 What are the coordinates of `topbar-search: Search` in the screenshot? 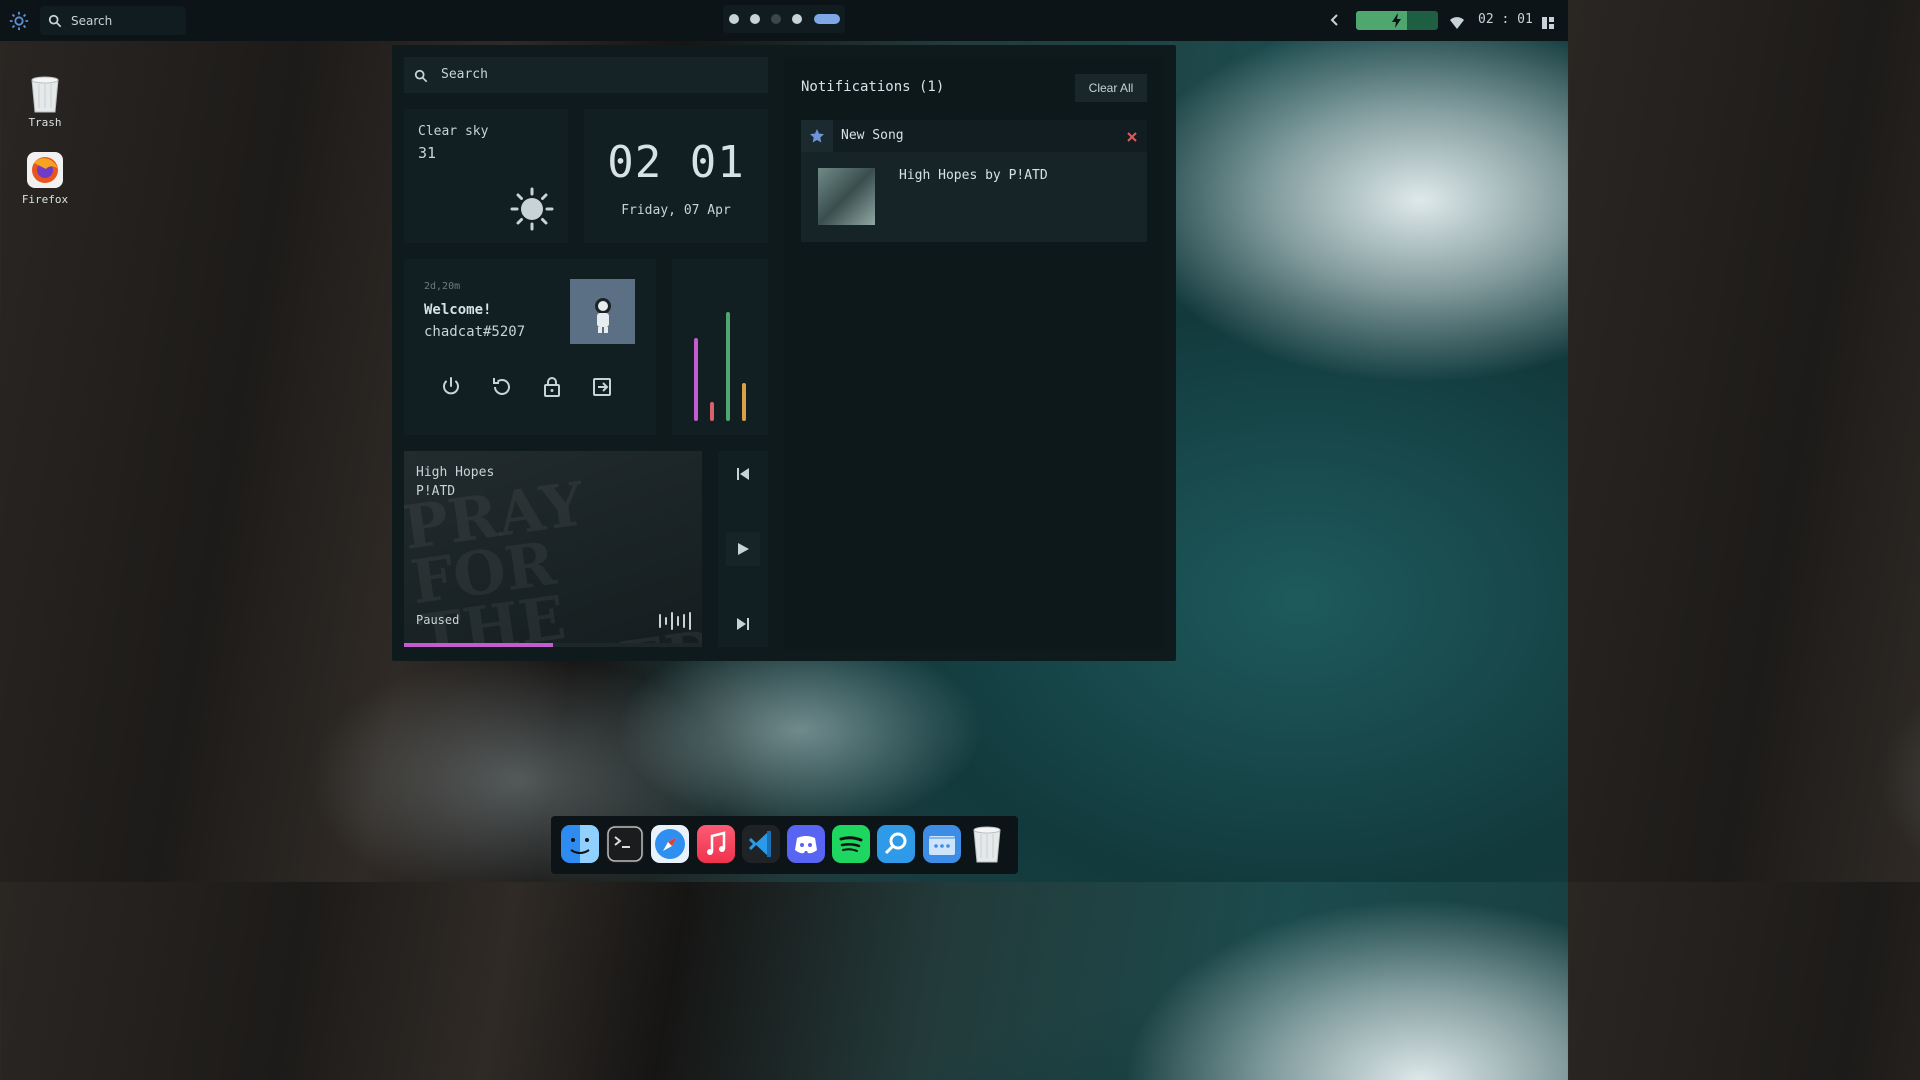 It's located at (113, 20).